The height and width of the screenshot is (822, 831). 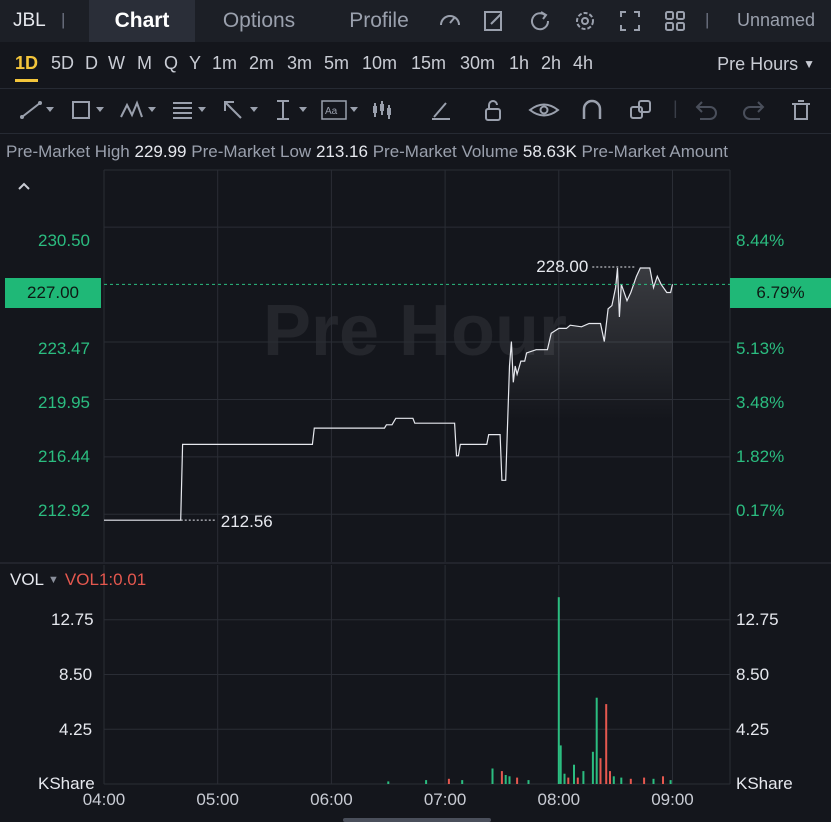 I want to click on percent-tick-label: 8.44%, so click(x=760, y=240).